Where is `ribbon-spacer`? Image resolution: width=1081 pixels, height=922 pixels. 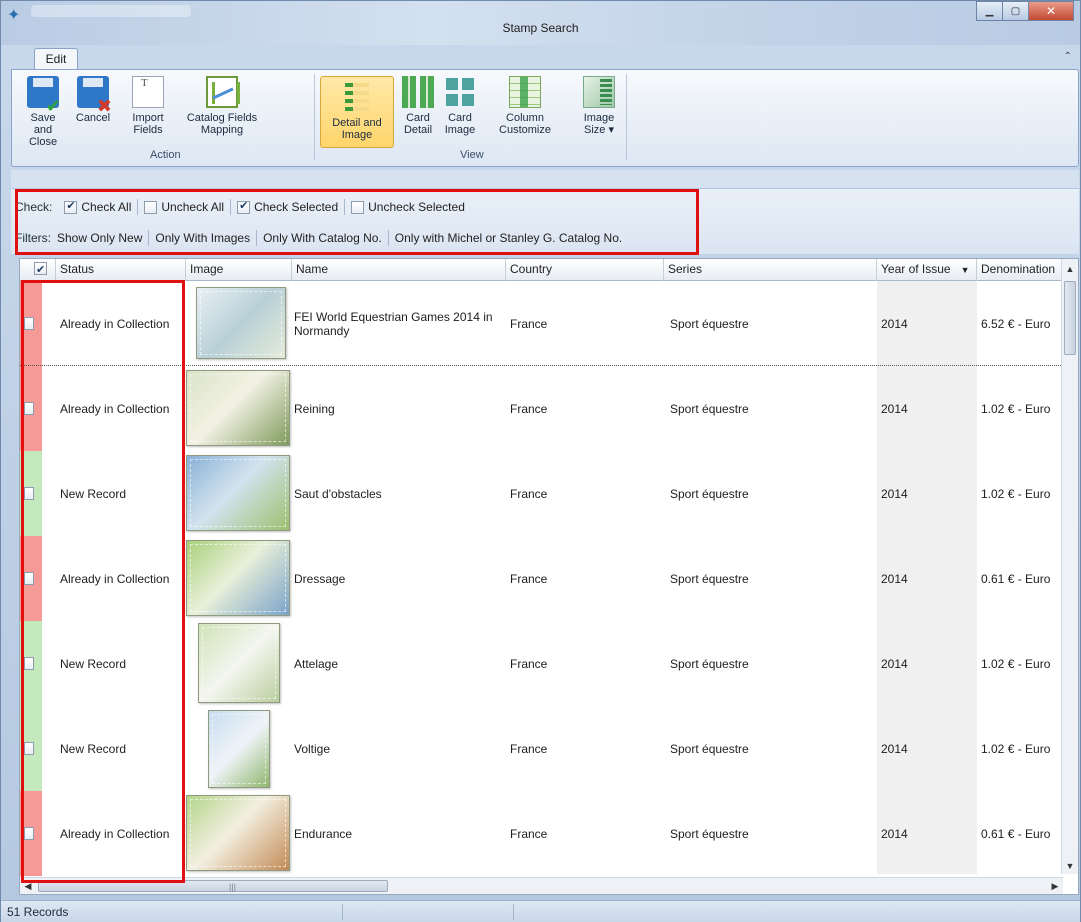 ribbon-spacer is located at coordinates (545, 179).